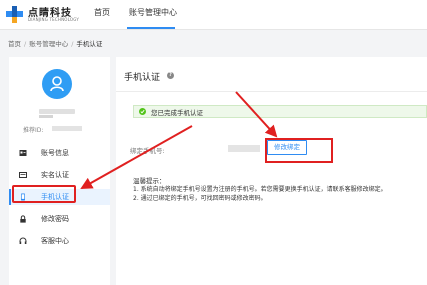  What do you see at coordinates (23, 175) in the screenshot?
I see `card-icon` at bounding box center [23, 175].